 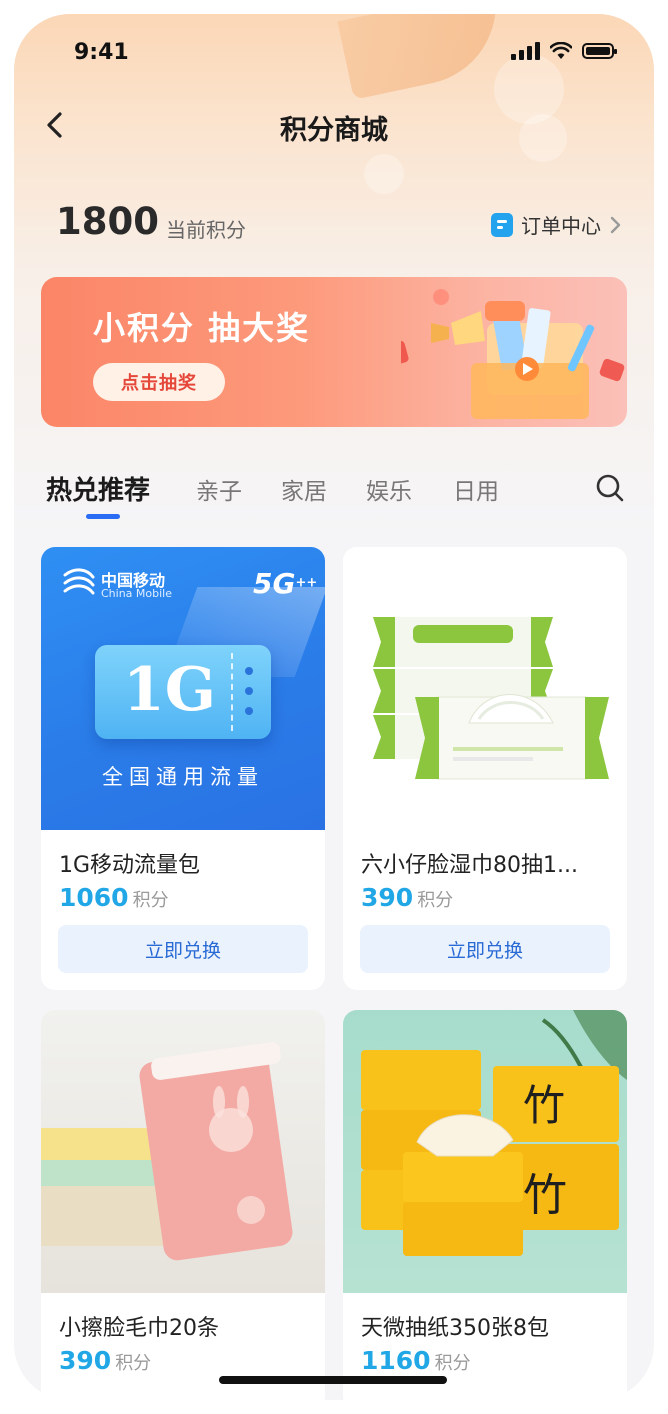 I want to click on nav-bar: 积分商城, so click(x=334, y=126).